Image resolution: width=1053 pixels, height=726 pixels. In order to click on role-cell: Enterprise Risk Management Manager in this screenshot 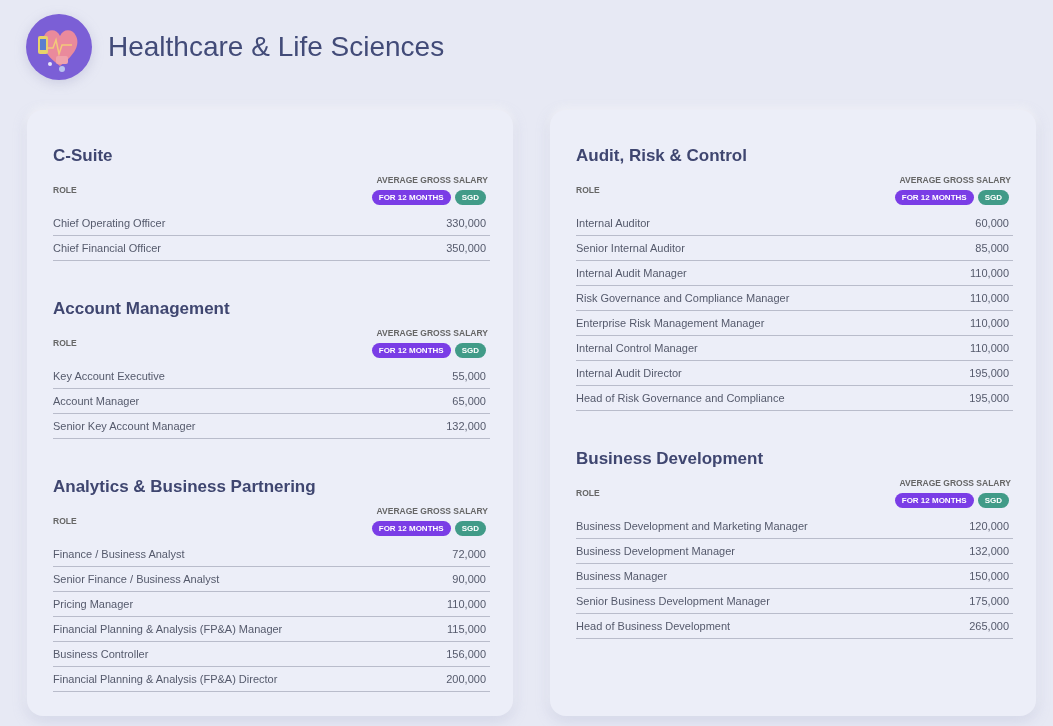, I will do `click(670, 323)`.